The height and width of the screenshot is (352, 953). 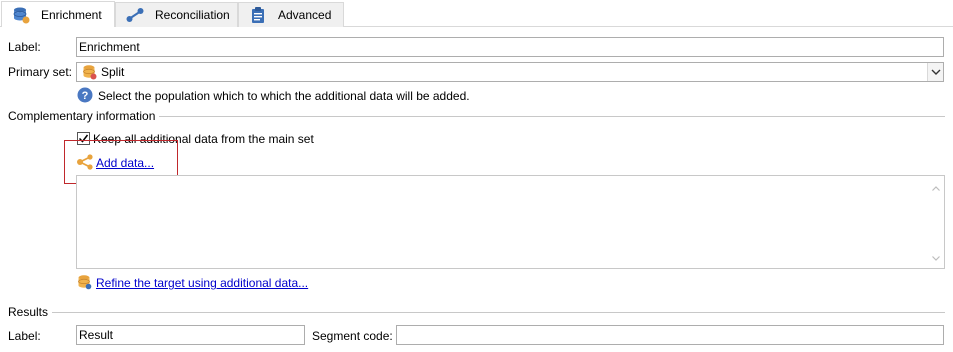 I want to click on primary-set-value: Split, so click(x=113, y=72).